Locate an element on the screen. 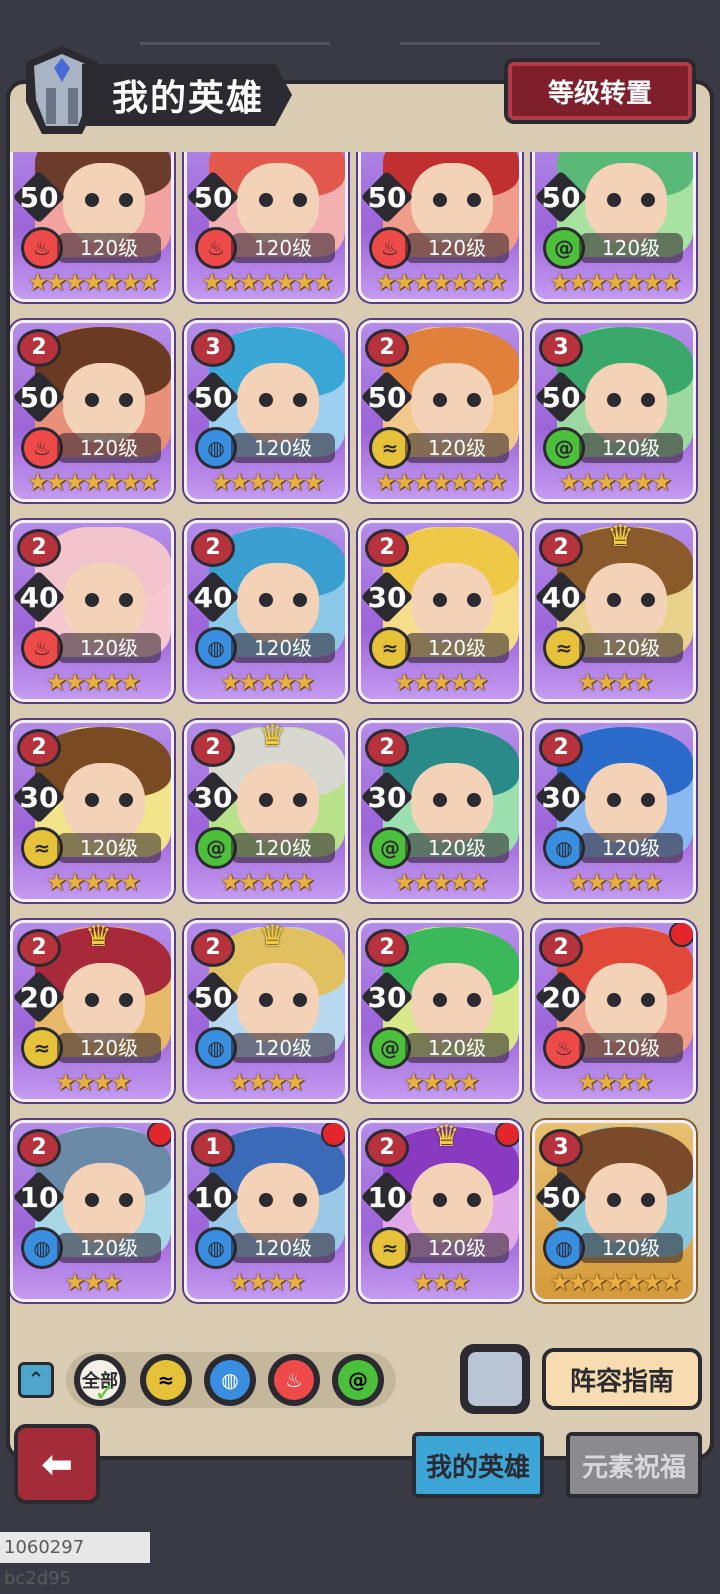 This screenshot has width=720, height=1594. filter-water-button: ◍ is located at coordinates (230, 1380).